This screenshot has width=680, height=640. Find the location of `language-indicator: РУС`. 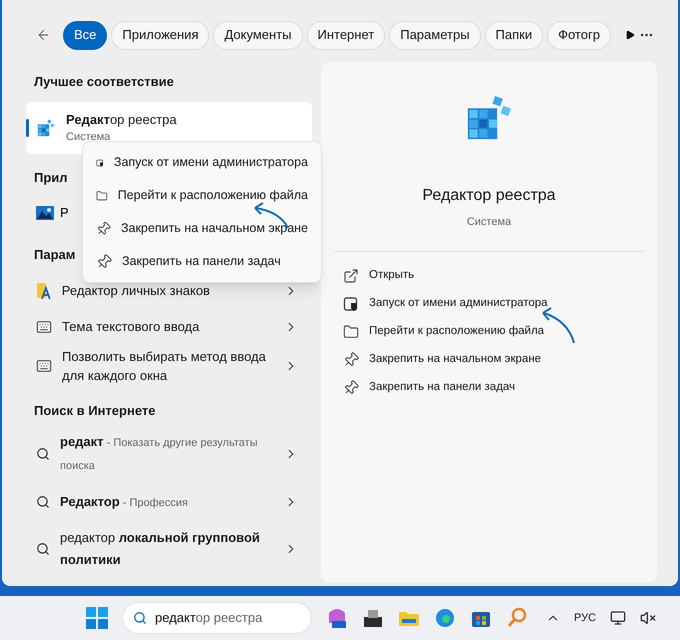

language-indicator: РУС is located at coordinates (585, 618).